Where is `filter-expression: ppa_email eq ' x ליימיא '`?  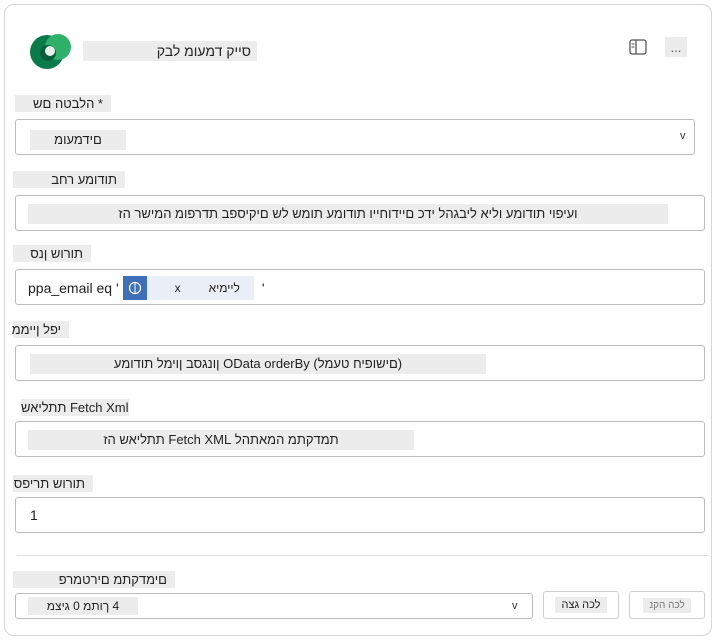
filter-expression: ppa_email eq ' x ליימיא ' is located at coordinates (146, 288).